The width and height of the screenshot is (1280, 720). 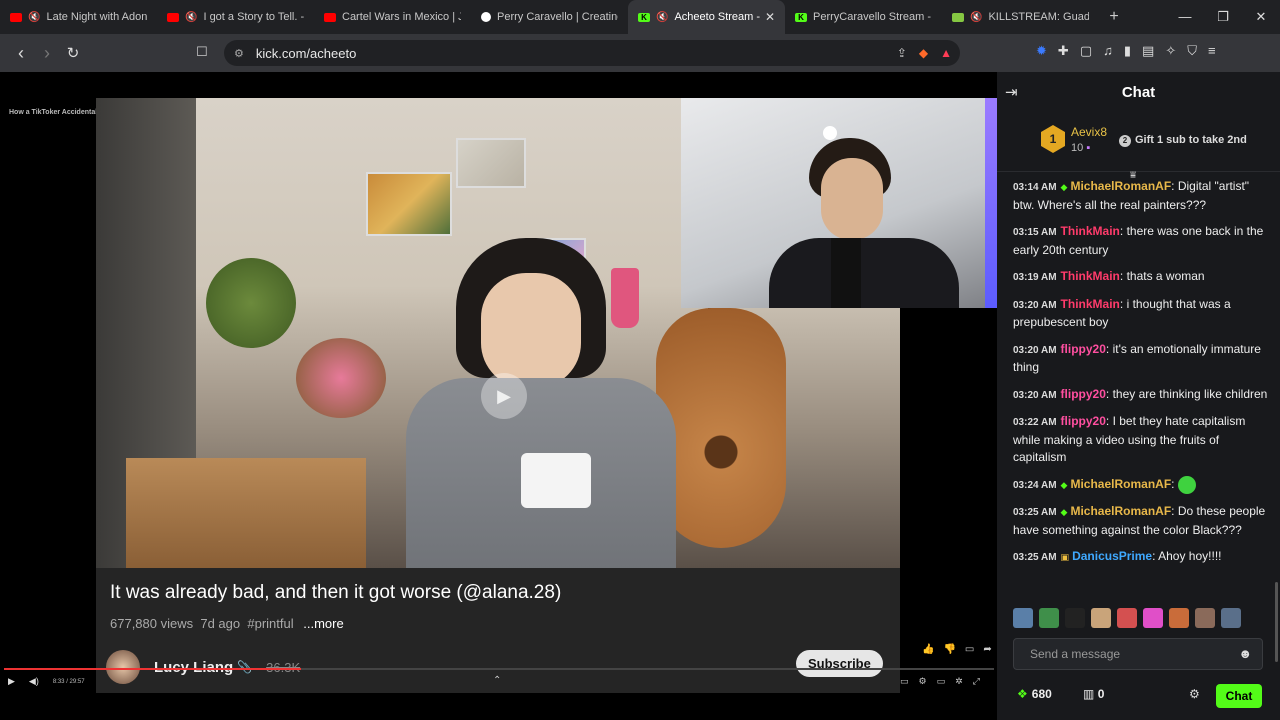 What do you see at coordinates (202, 52) in the screenshot?
I see `bookmark-icon: ☐` at bounding box center [202, 52].